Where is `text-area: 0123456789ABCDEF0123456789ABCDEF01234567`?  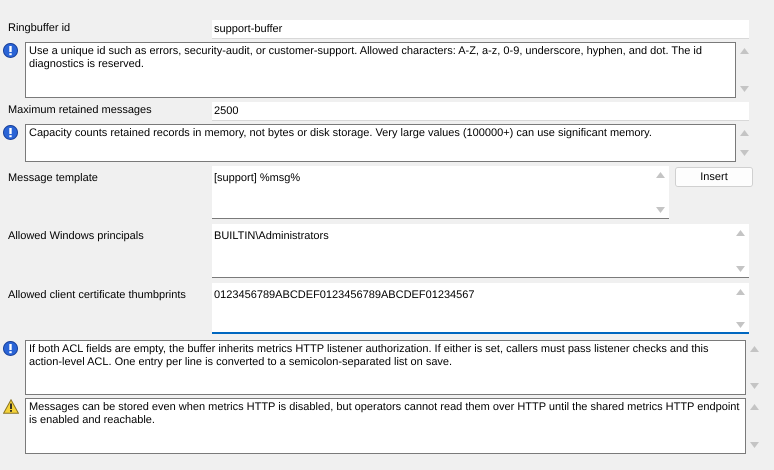 text-area: 0123456789ABCDEF0123456789ABCDEF01234567 is located at coordinates (472, 308).